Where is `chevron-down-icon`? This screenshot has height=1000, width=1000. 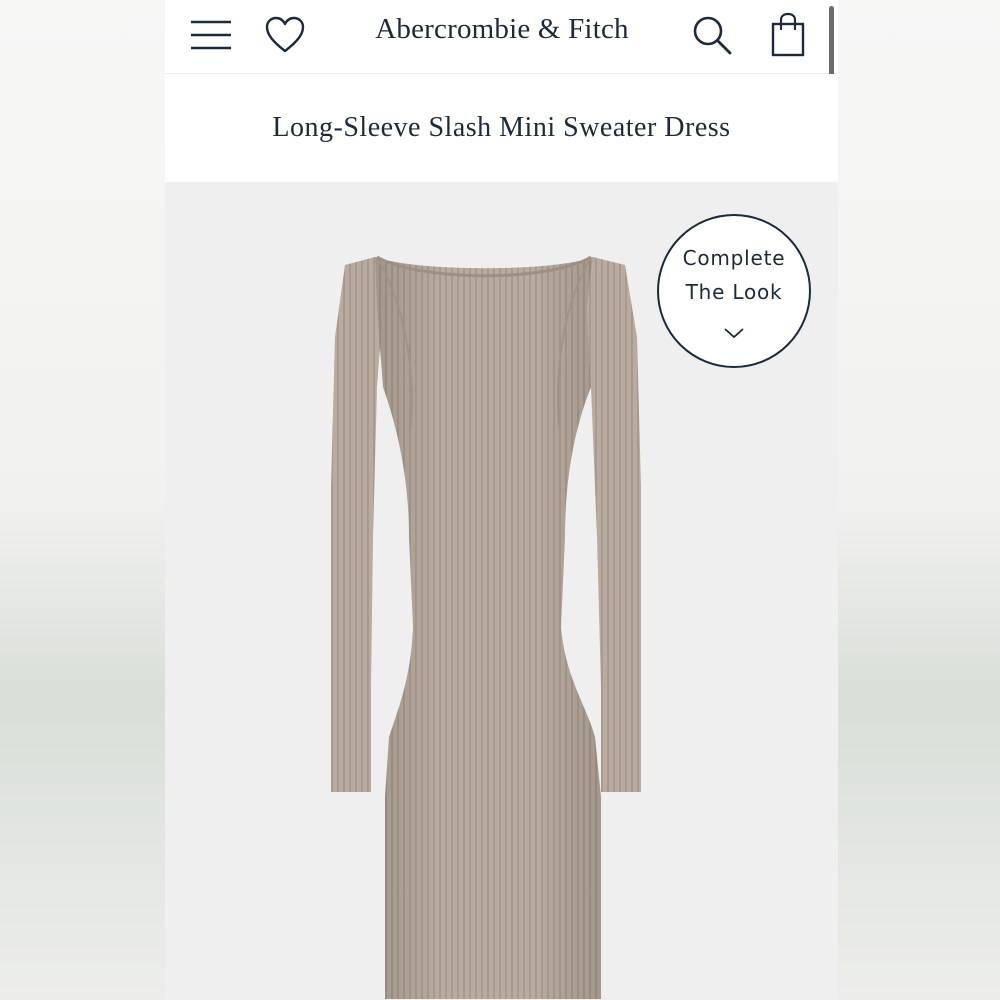
chevron-down-icon is located at coordinates (734, 333).